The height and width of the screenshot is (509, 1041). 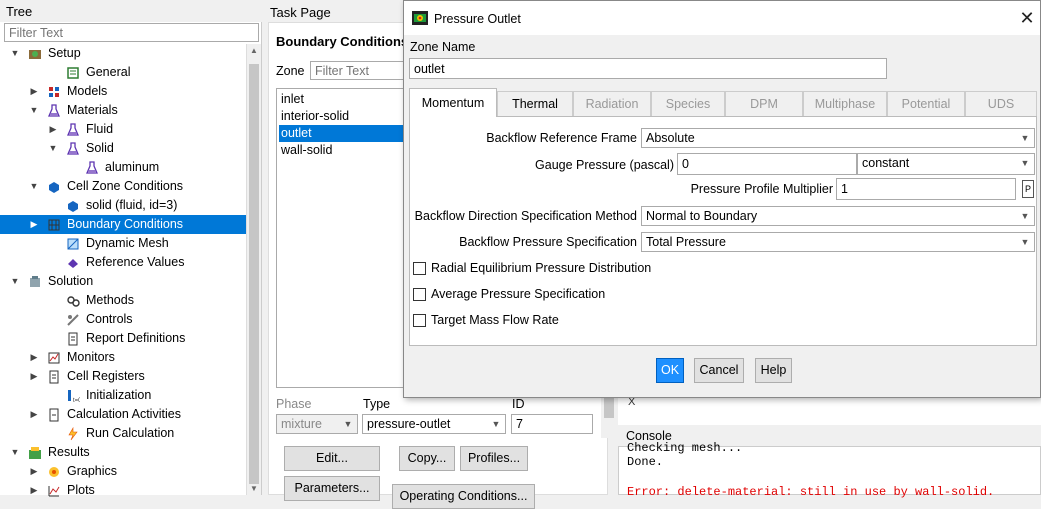 What do you see at coordinates (670, 370) in the screenshot?
I see `ok-button: OK` at bounding box center [670, 370].